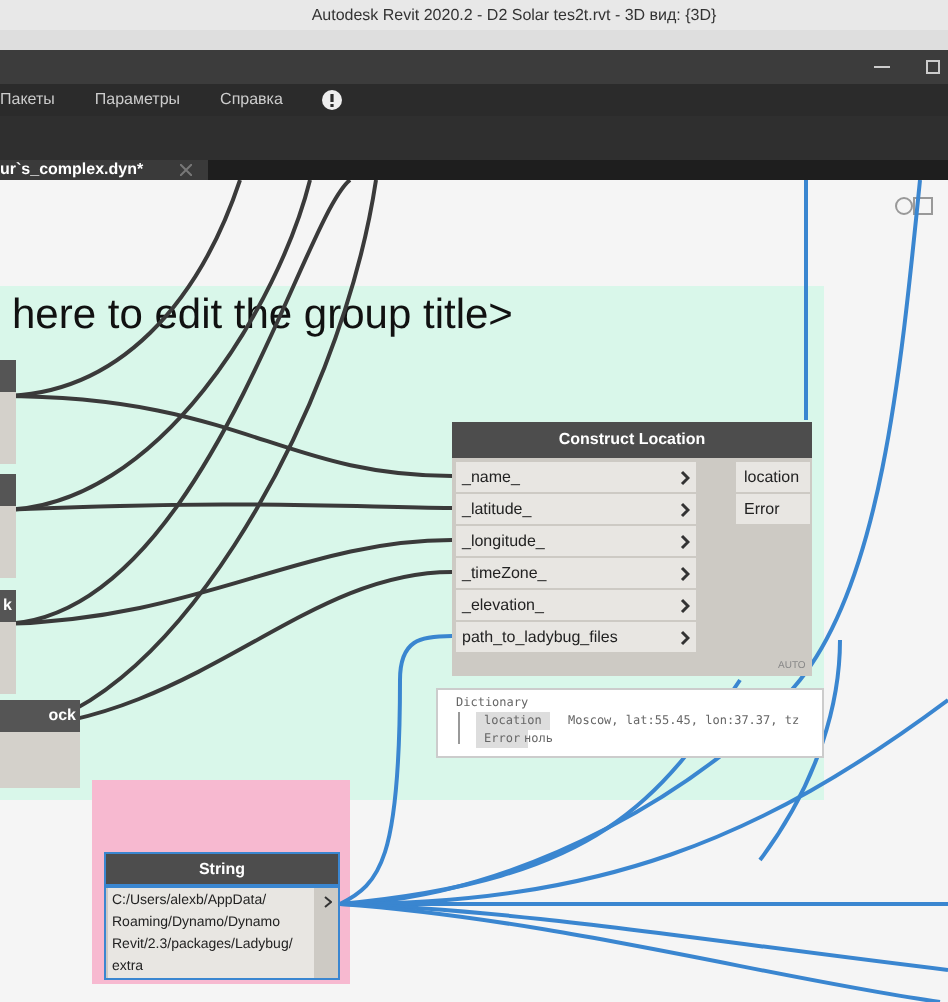  What do you see at coordinates (773, 477) in the screenshot?
I see `output-port: location` at bounding box center [773, 477].